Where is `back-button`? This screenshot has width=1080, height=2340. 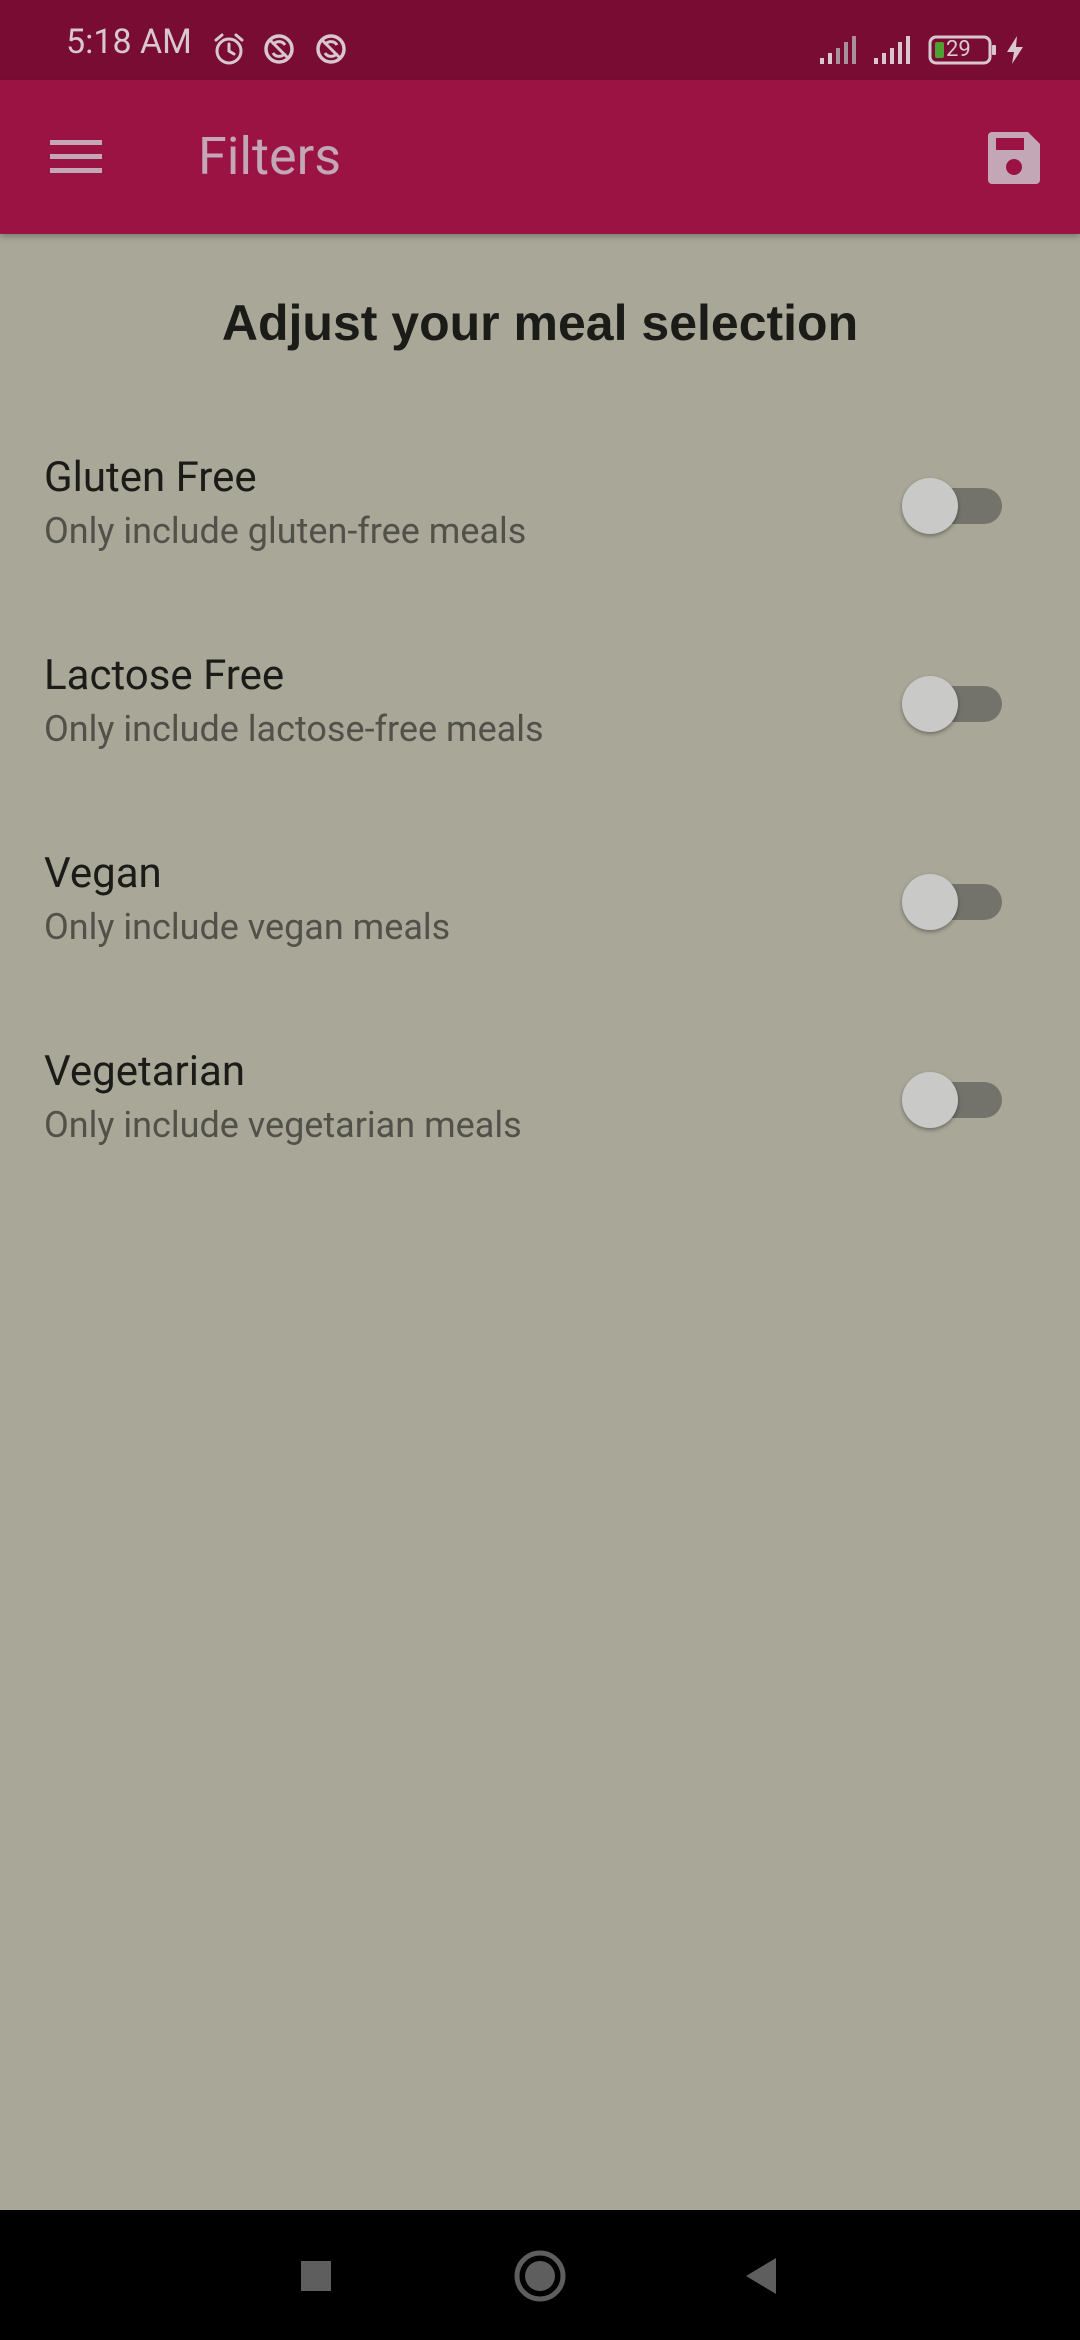
back-button is located at coordinates (762, 2276).